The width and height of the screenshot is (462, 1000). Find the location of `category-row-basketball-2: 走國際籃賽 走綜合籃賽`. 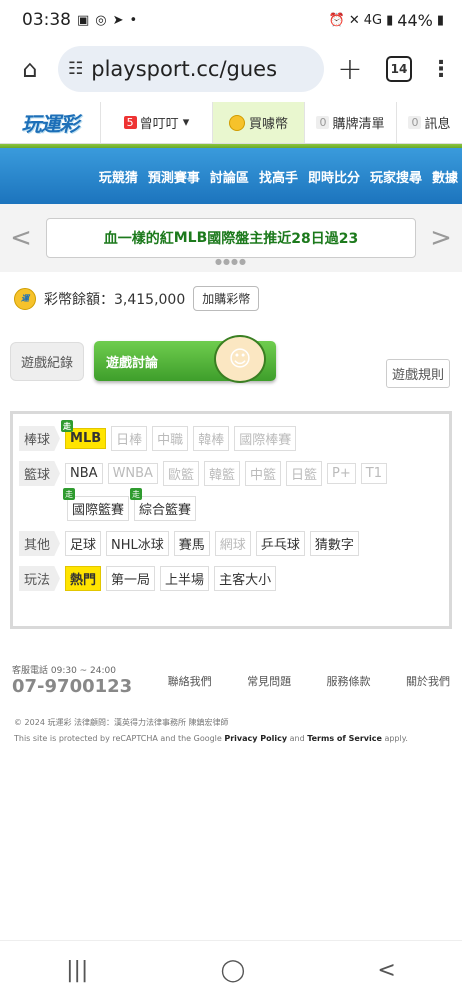

category-row-basketball-2: 走國際籃賽 走綜合籃賽 is located at coordinates (231, 504).